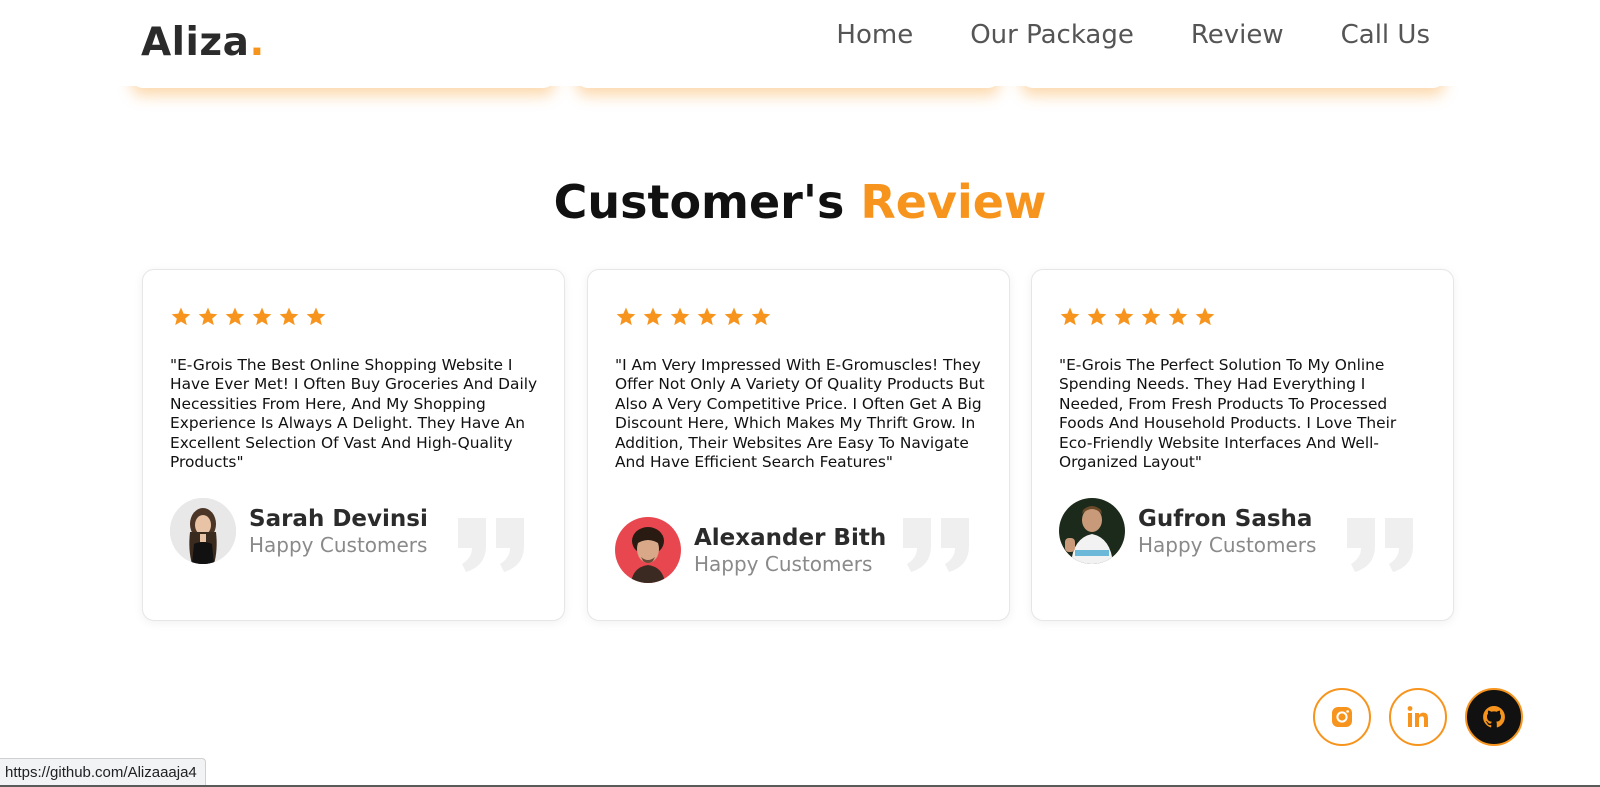  I want to click on linkedin-button, so click(1418, 717).